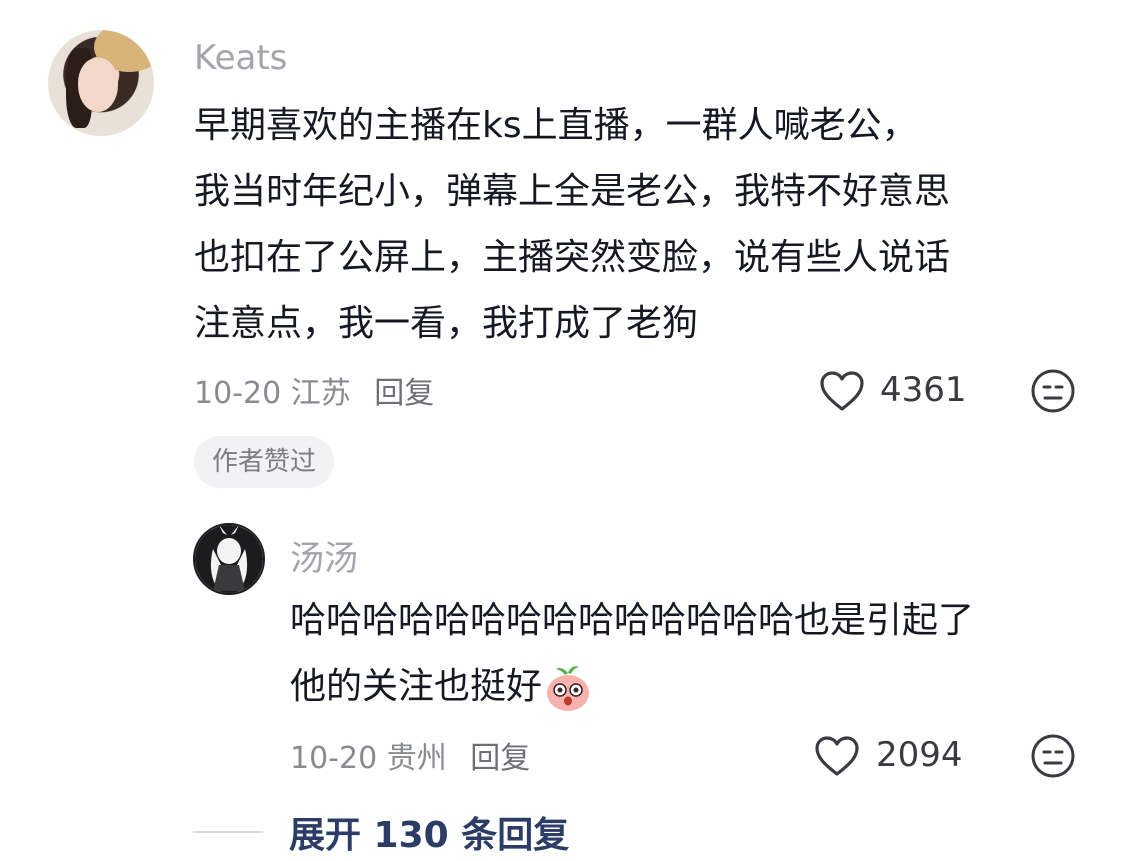 This screenshot has height=861, width=1125. Describe the element at coordinates (228, 832) in the screenshot. I see `expand-divider` at that location.